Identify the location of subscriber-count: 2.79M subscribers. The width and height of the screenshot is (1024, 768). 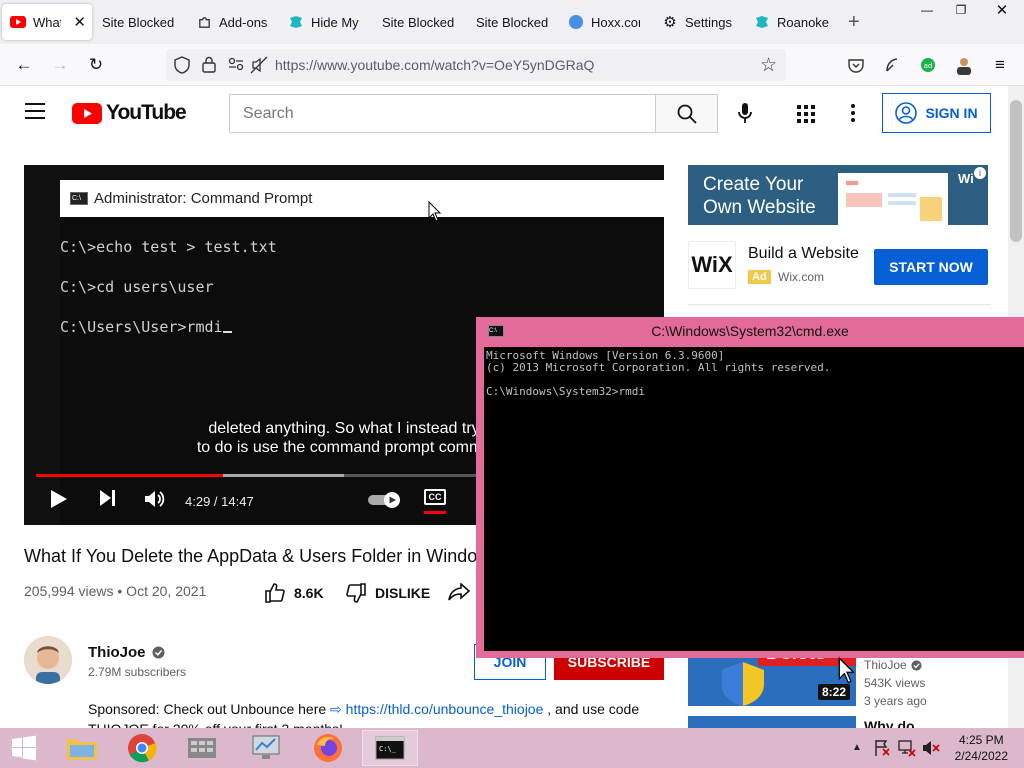
(137, 672).